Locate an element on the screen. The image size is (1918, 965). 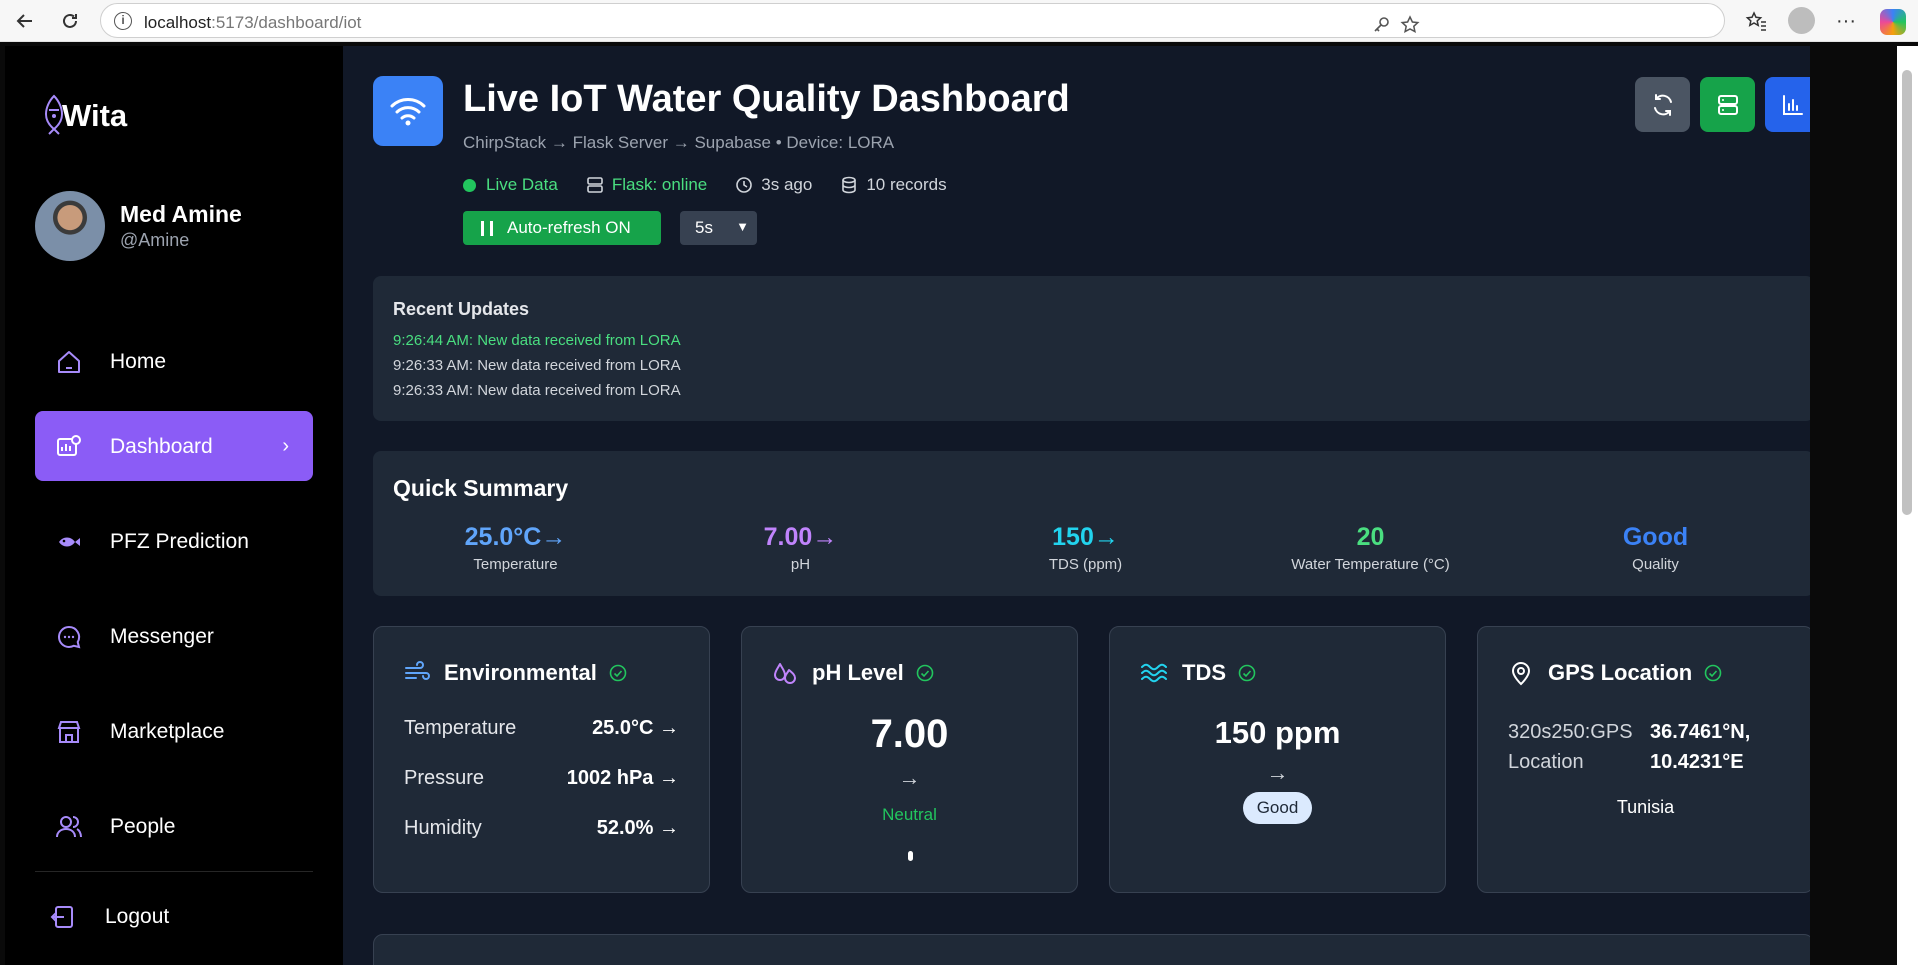
sidebar-item-people: People is located at coordinates (174, 826).